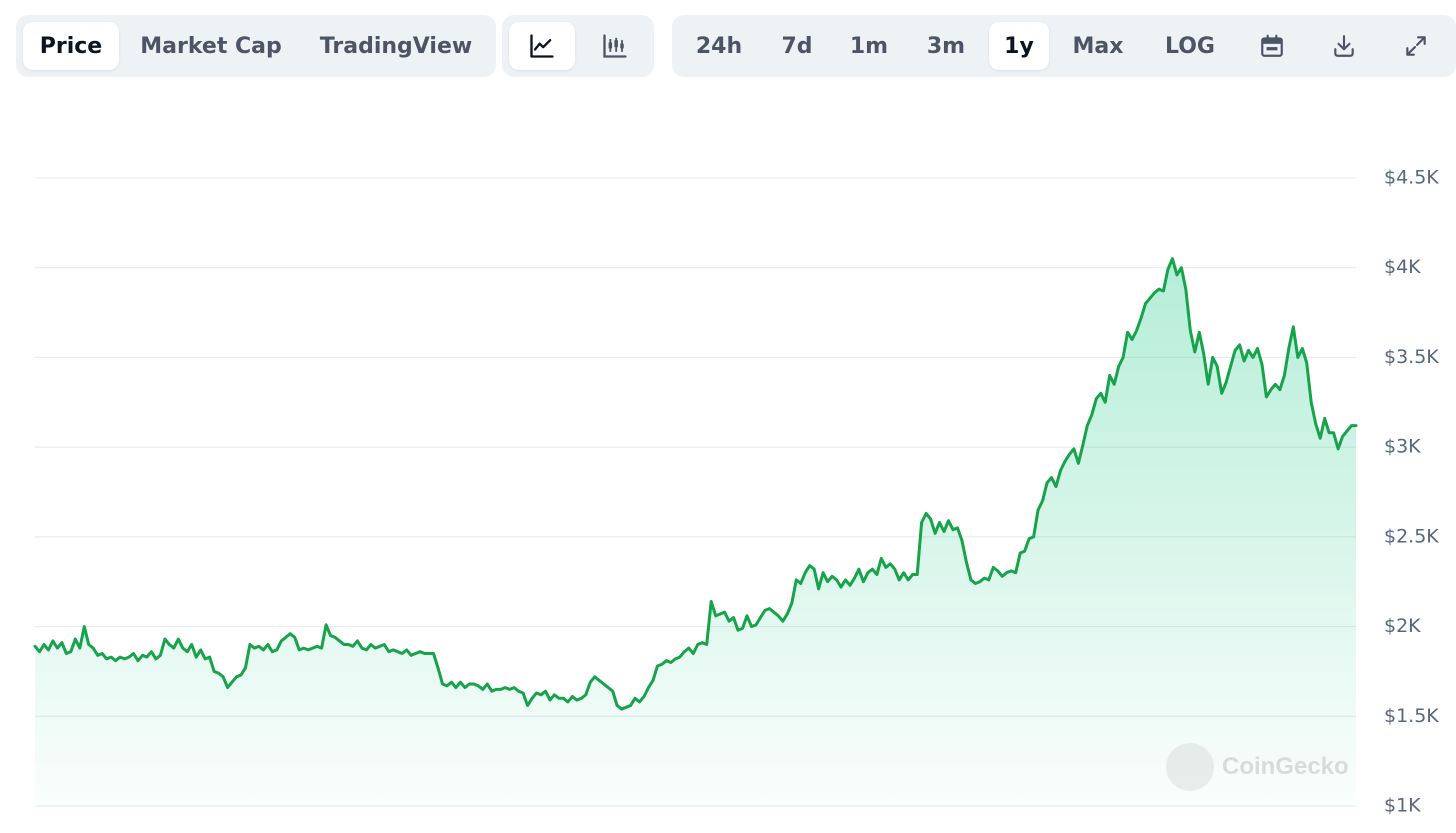  What do you see at coordinates (1411, 357) in the screenshot?
I see `y-tick-label: $3.5K` at bounding box center [1411, 357].